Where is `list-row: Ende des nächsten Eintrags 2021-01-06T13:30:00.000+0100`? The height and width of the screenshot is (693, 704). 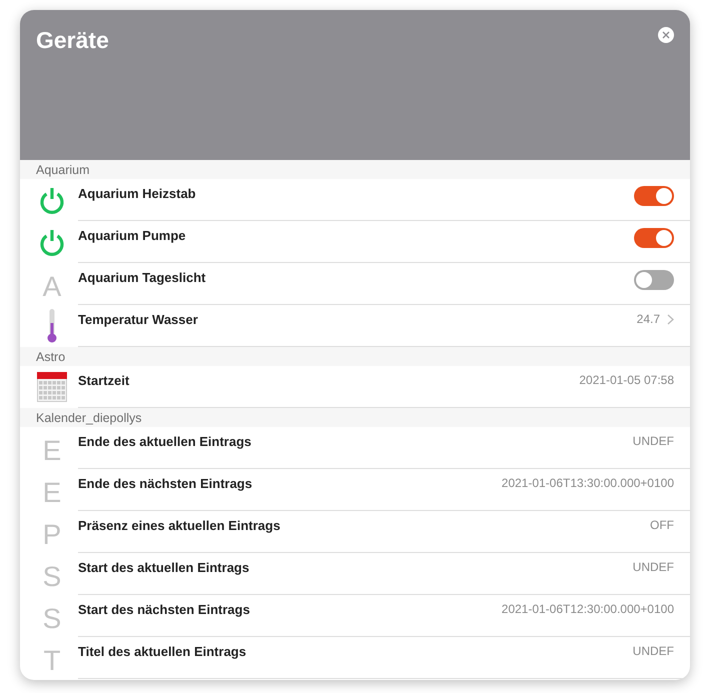 list-row: Ende des nächsten Eintrags 2021-01-06T13:30:00.000+0100 is located at coordinates (384, 490).